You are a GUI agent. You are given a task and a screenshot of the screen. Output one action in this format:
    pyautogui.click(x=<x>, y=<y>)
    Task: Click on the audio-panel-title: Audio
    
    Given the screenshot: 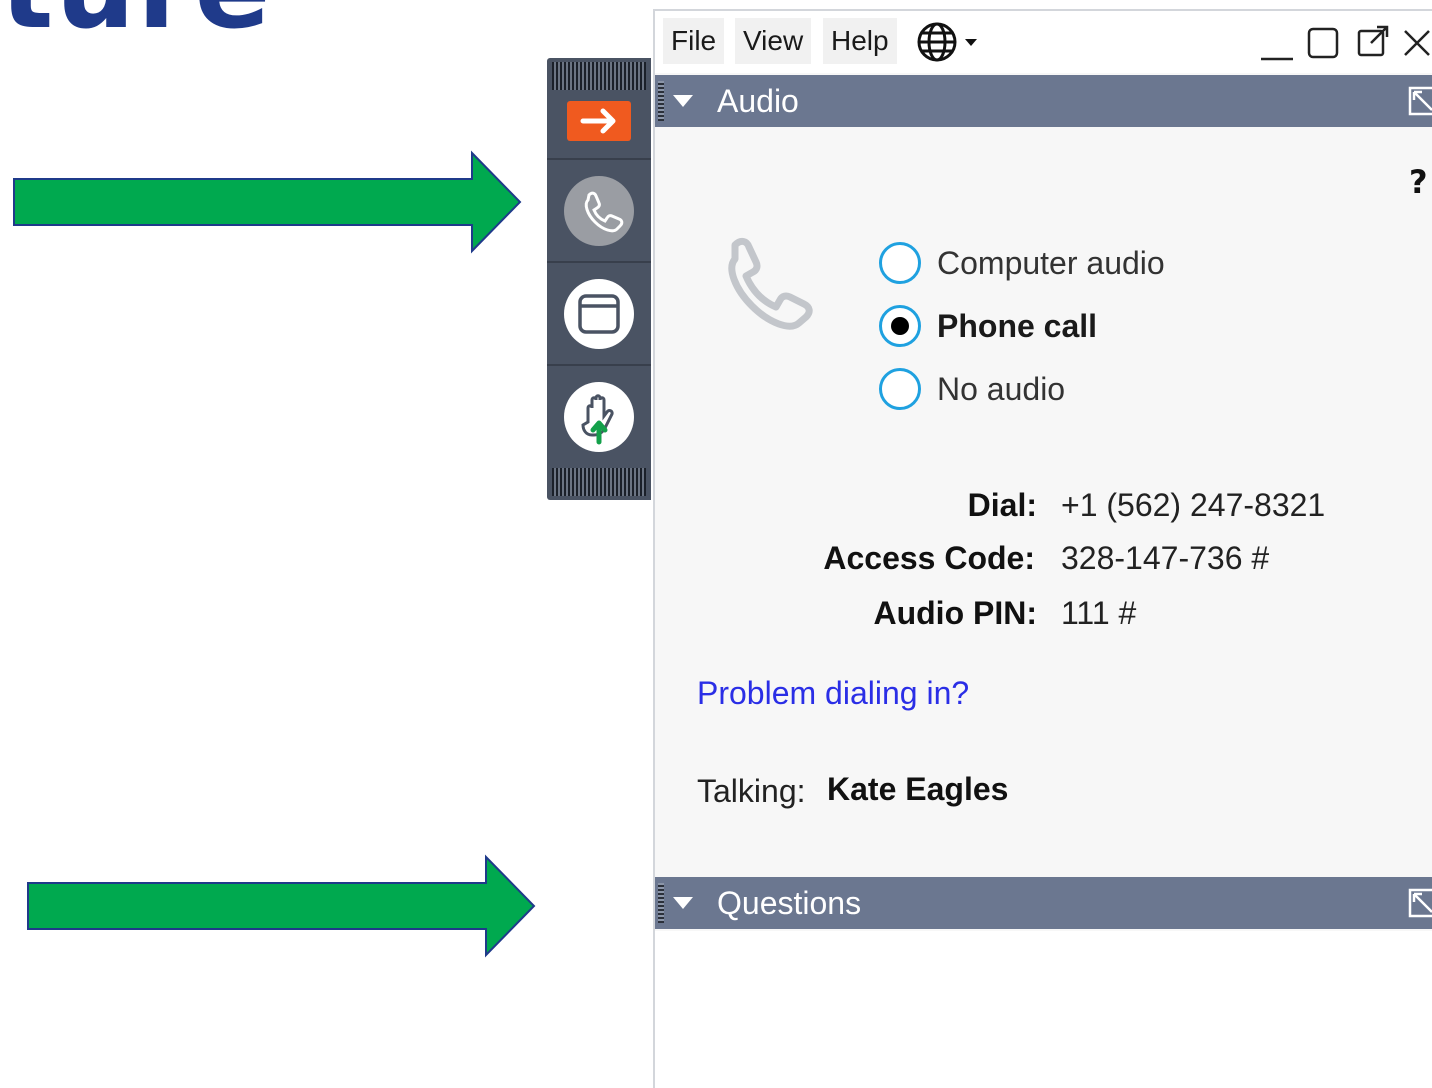 What is the action you would take?
    pyautogui.click(x=758, y=101)
    